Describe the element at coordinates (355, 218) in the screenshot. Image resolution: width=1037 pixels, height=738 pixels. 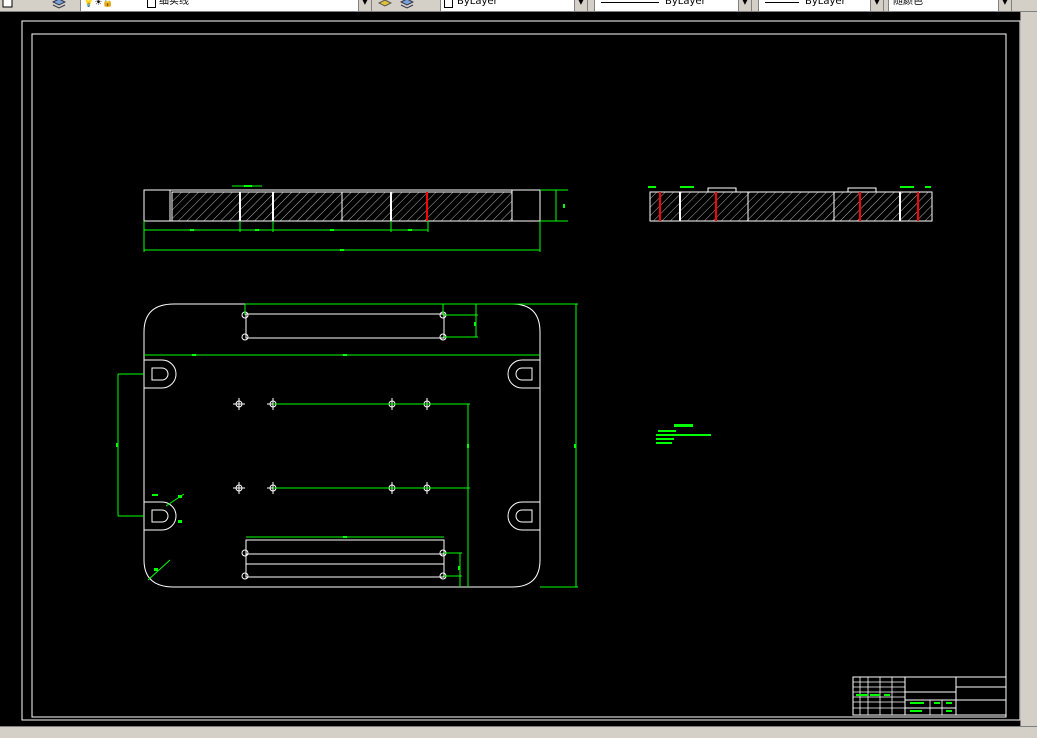
I see `front-section-view` at that location.